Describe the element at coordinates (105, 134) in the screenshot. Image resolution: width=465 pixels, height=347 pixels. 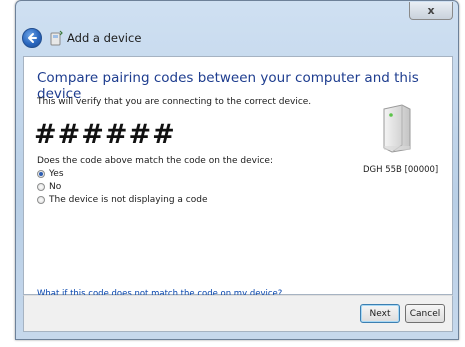
I see `pairing-code: ######` at that location.